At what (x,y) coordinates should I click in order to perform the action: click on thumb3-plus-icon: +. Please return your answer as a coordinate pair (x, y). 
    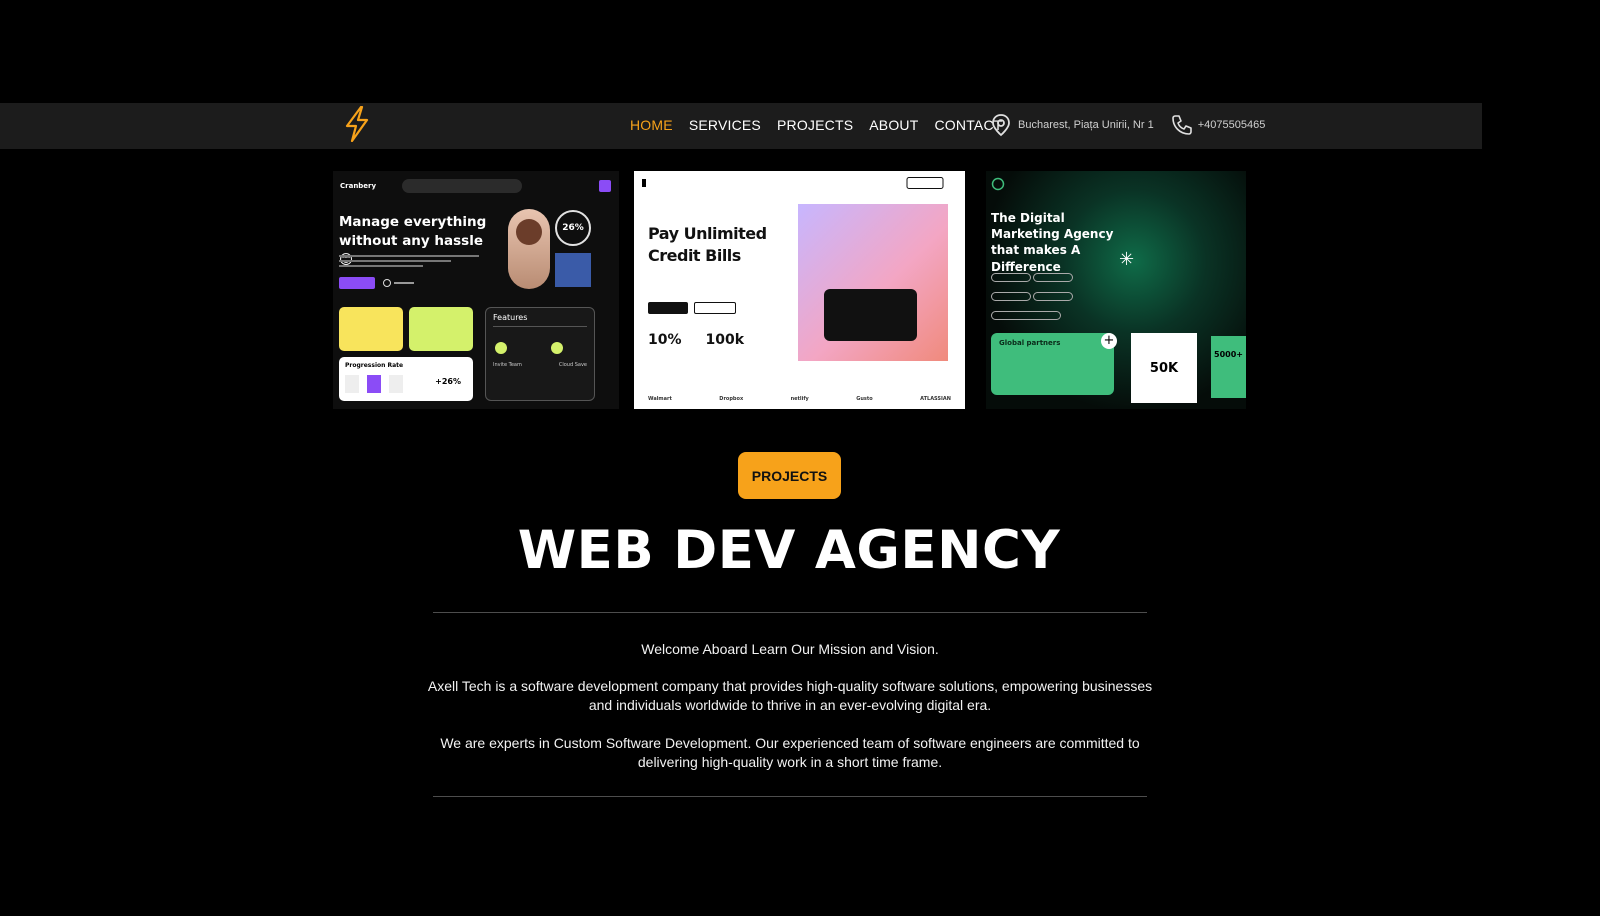
    Looking at the image, I should click on (1109, 341).